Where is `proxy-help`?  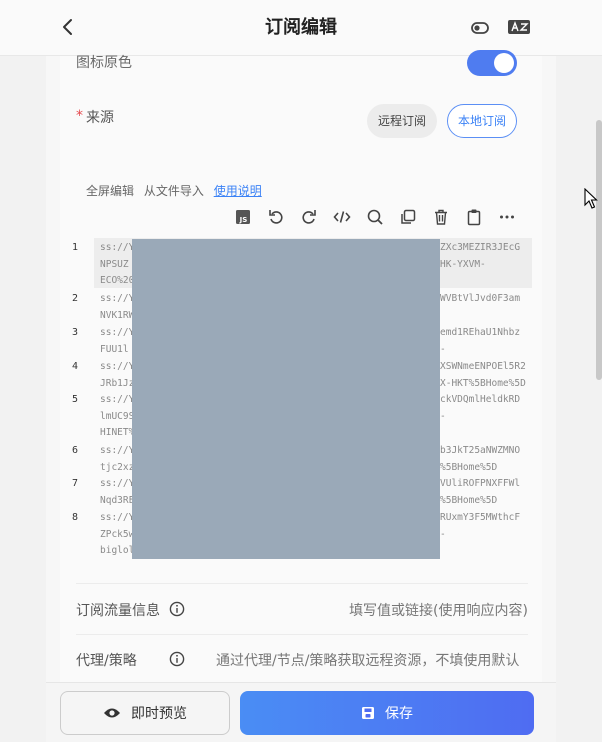 proxy-help is located at coordinates (177, 659).